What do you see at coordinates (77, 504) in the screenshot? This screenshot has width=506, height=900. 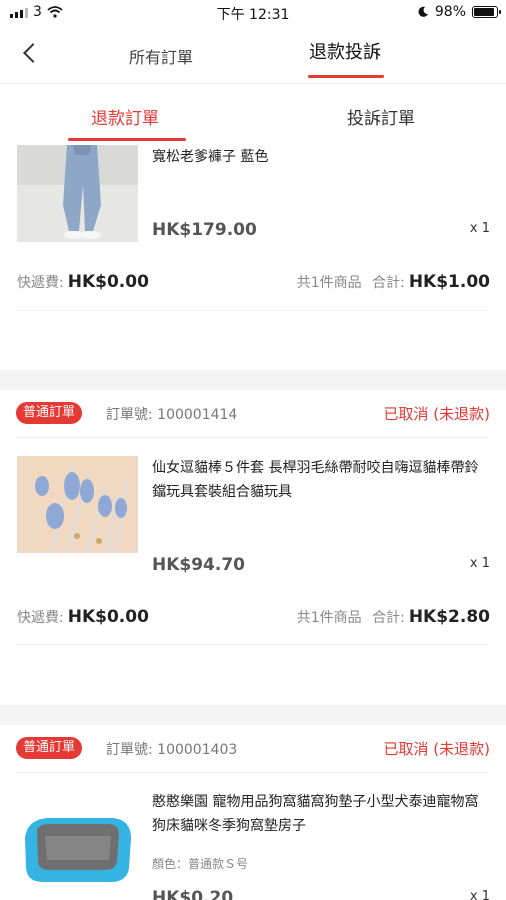 I see `product-image-cat-toy` at bounding box center [77, 504].